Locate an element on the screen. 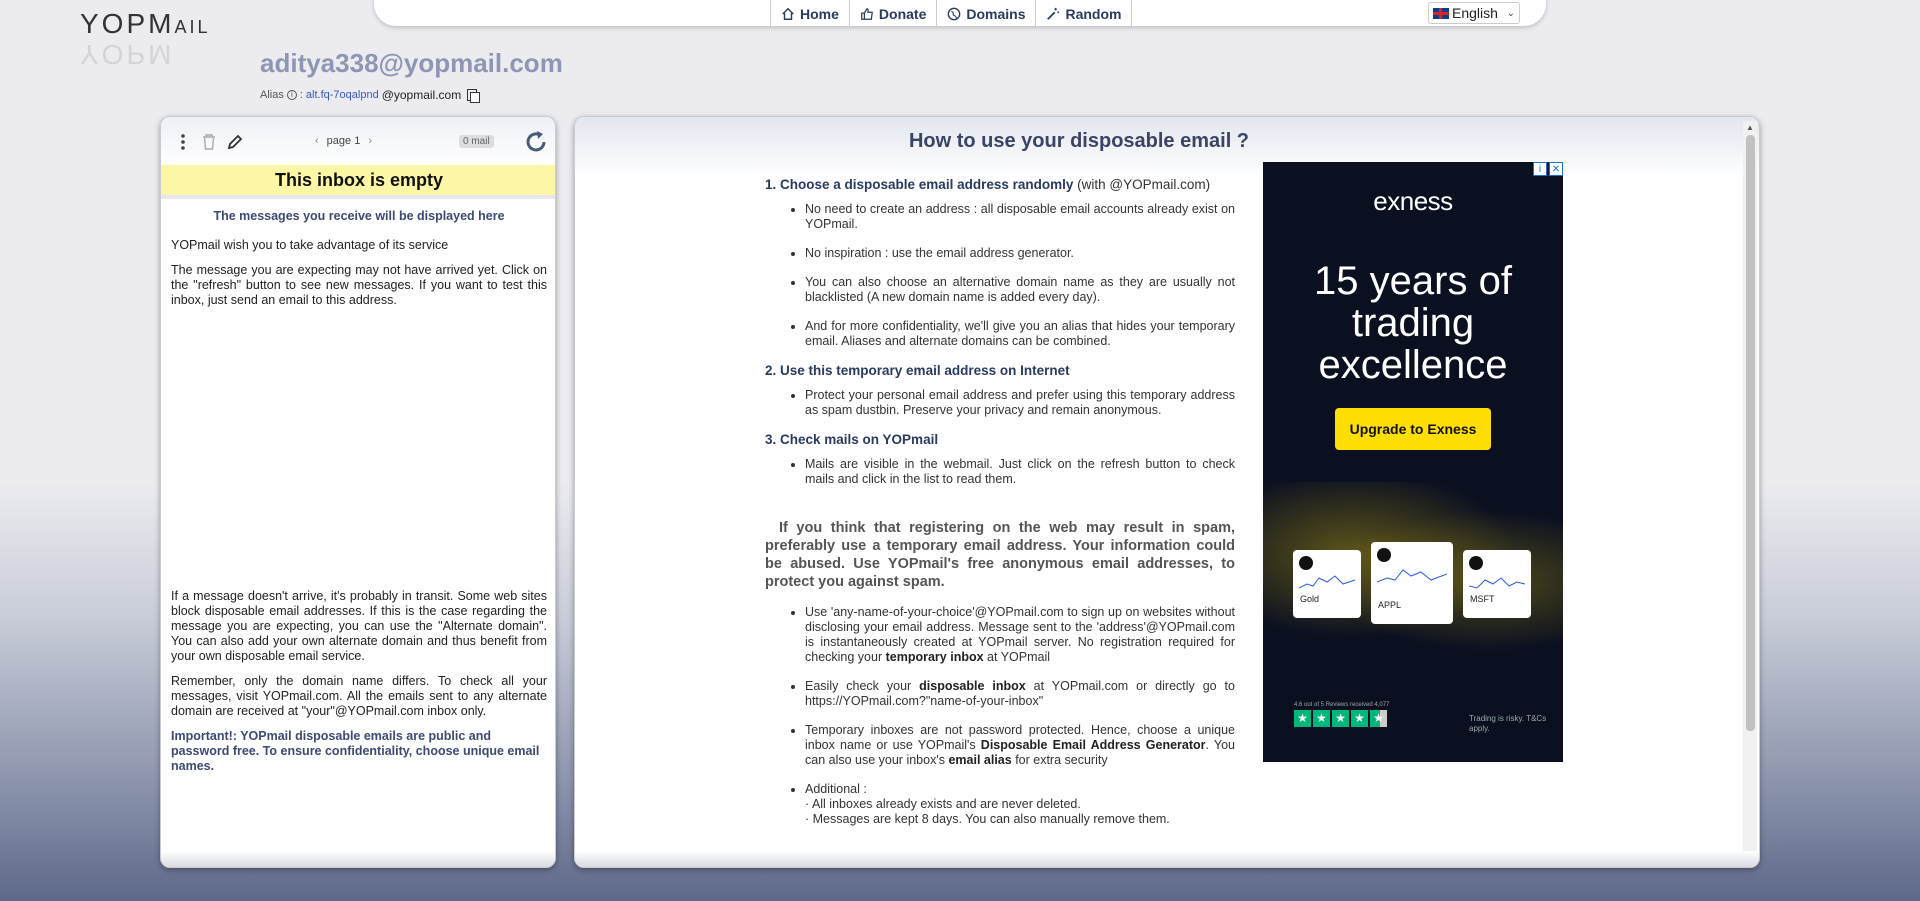 The image size is (1920, 901). benefit-3-bold-2: email alias is located at coordinates (980, 760).